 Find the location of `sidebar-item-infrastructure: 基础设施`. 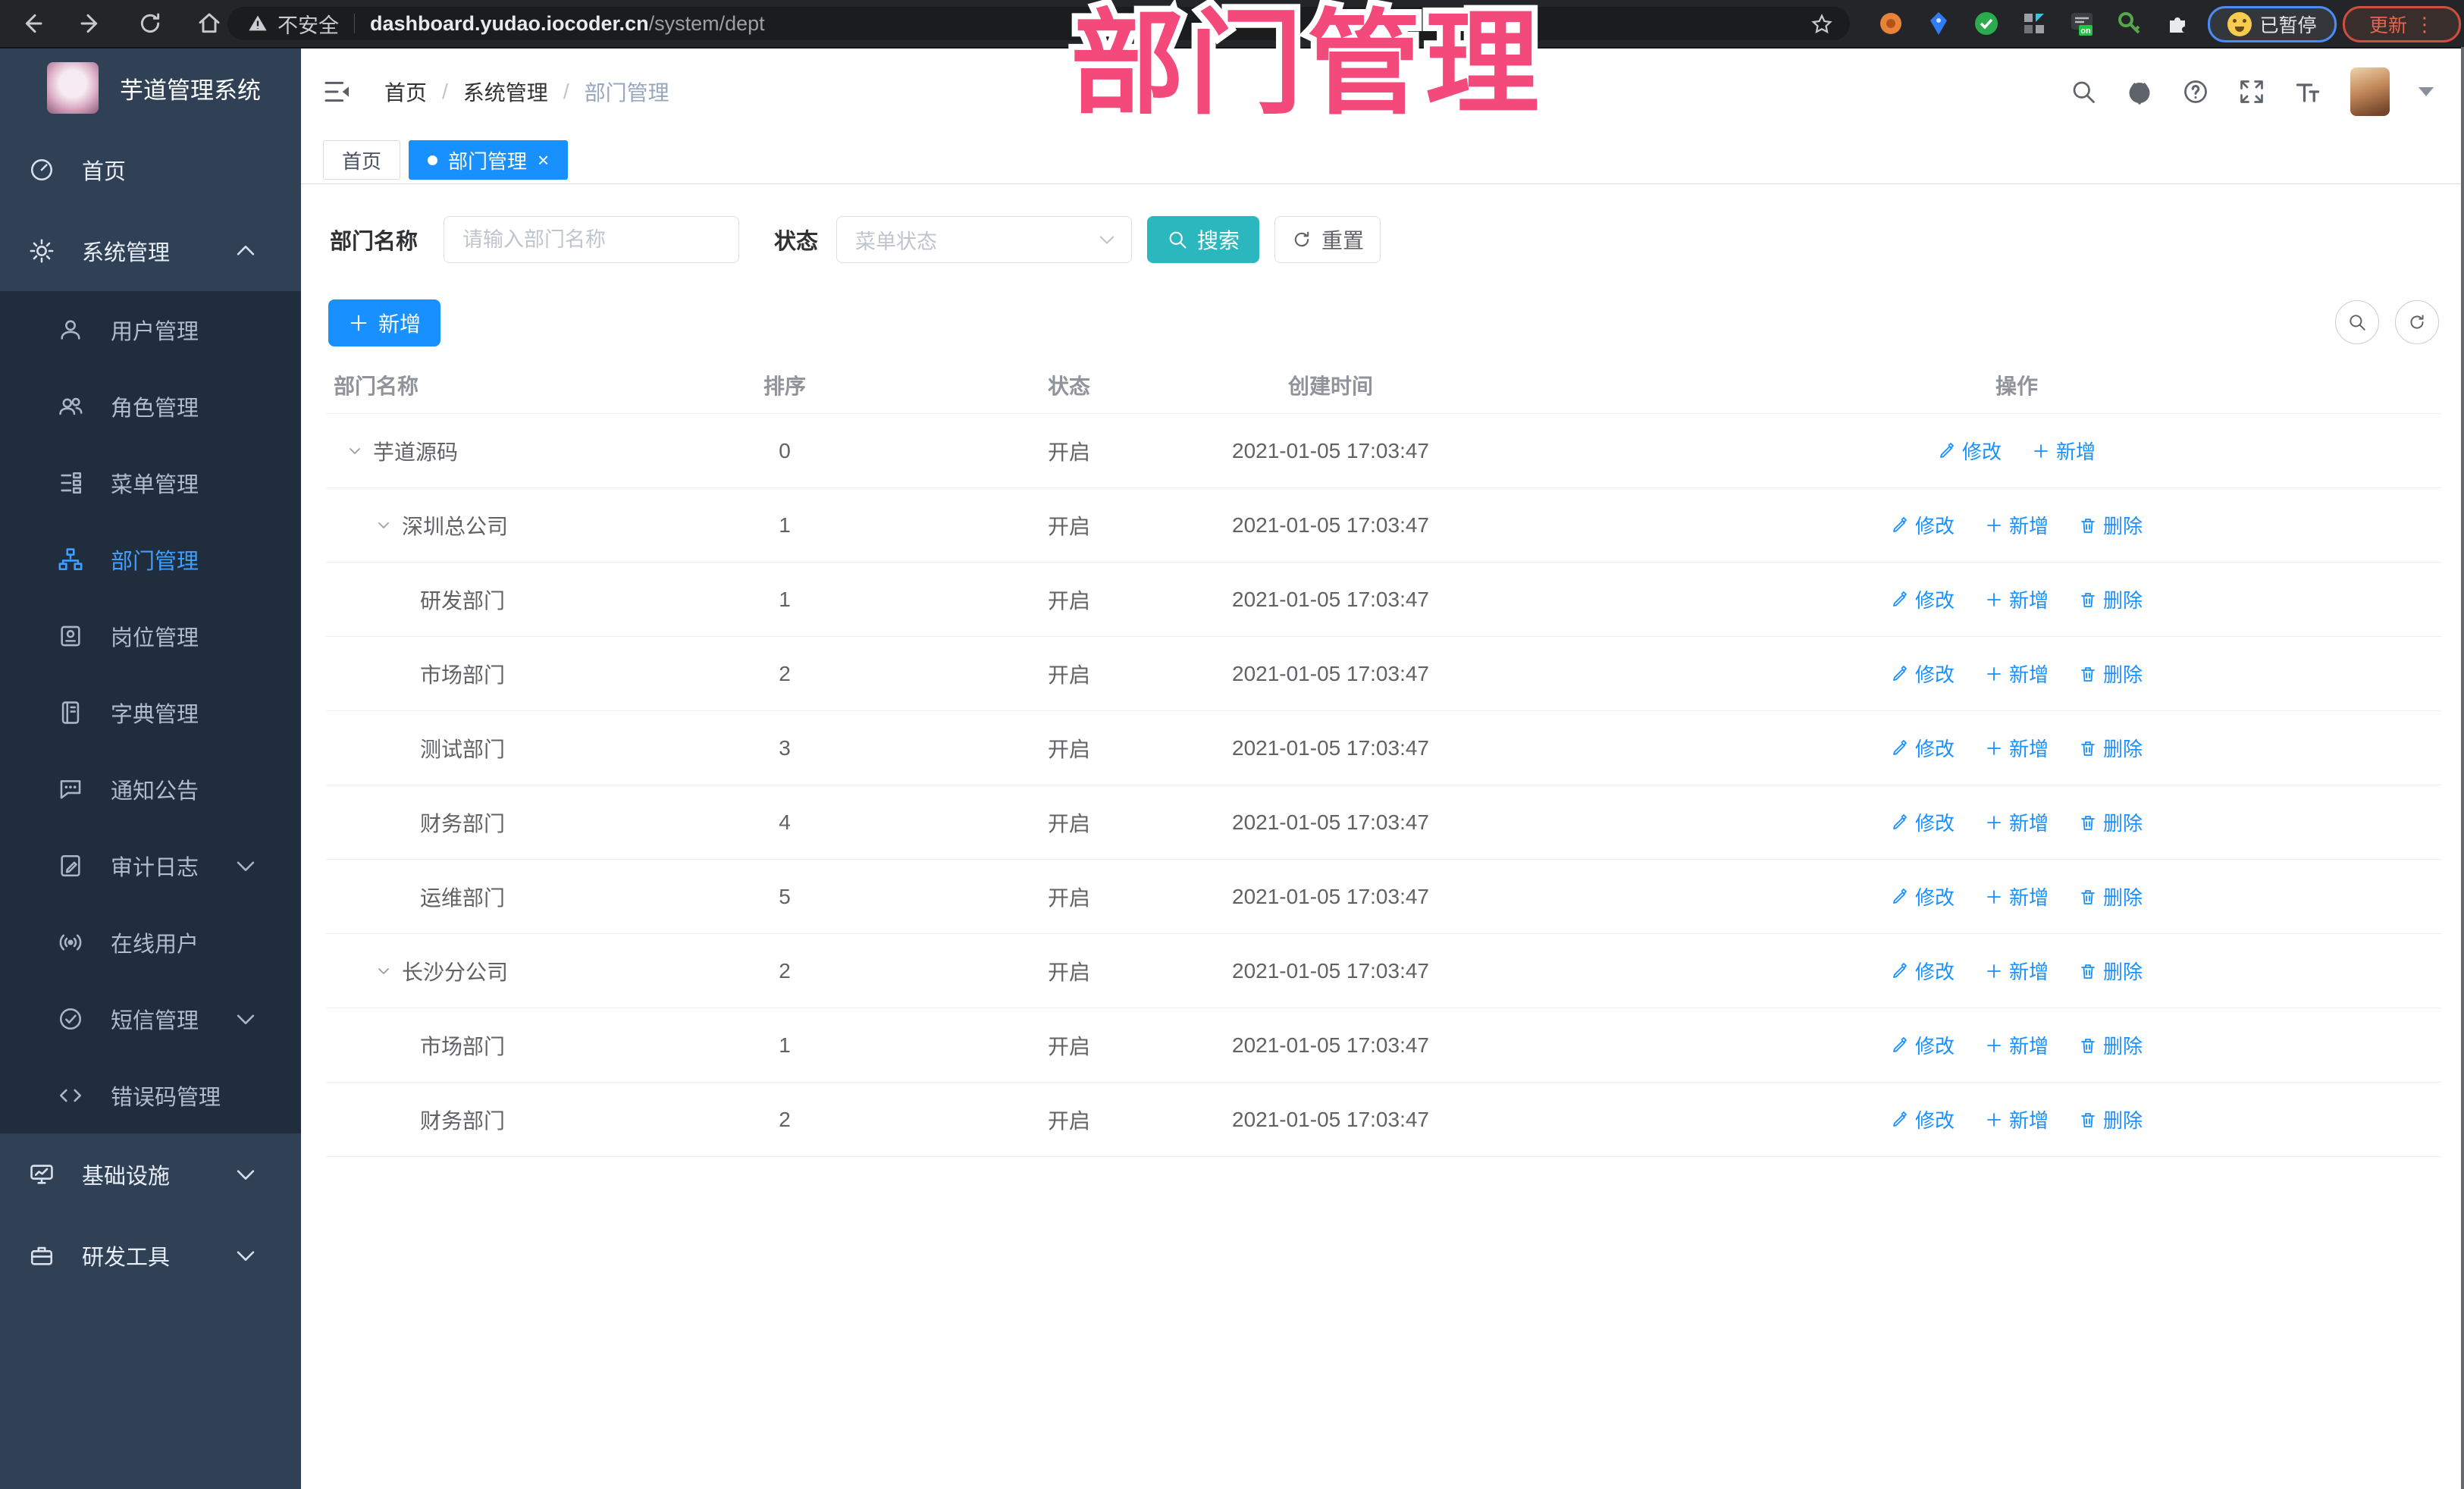

sidebar-item-infrastructure: 基础设施 is located at coordinates (151, 1174).